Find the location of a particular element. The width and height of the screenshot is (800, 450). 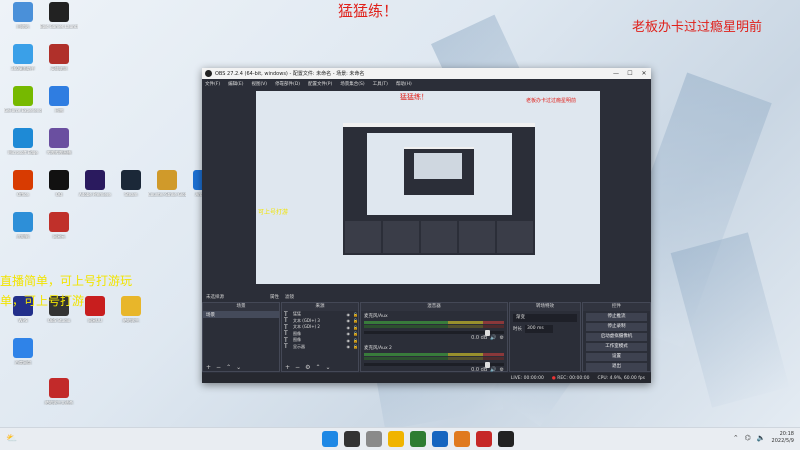

scene-item: 场景 is located at coordinates (241, 314).